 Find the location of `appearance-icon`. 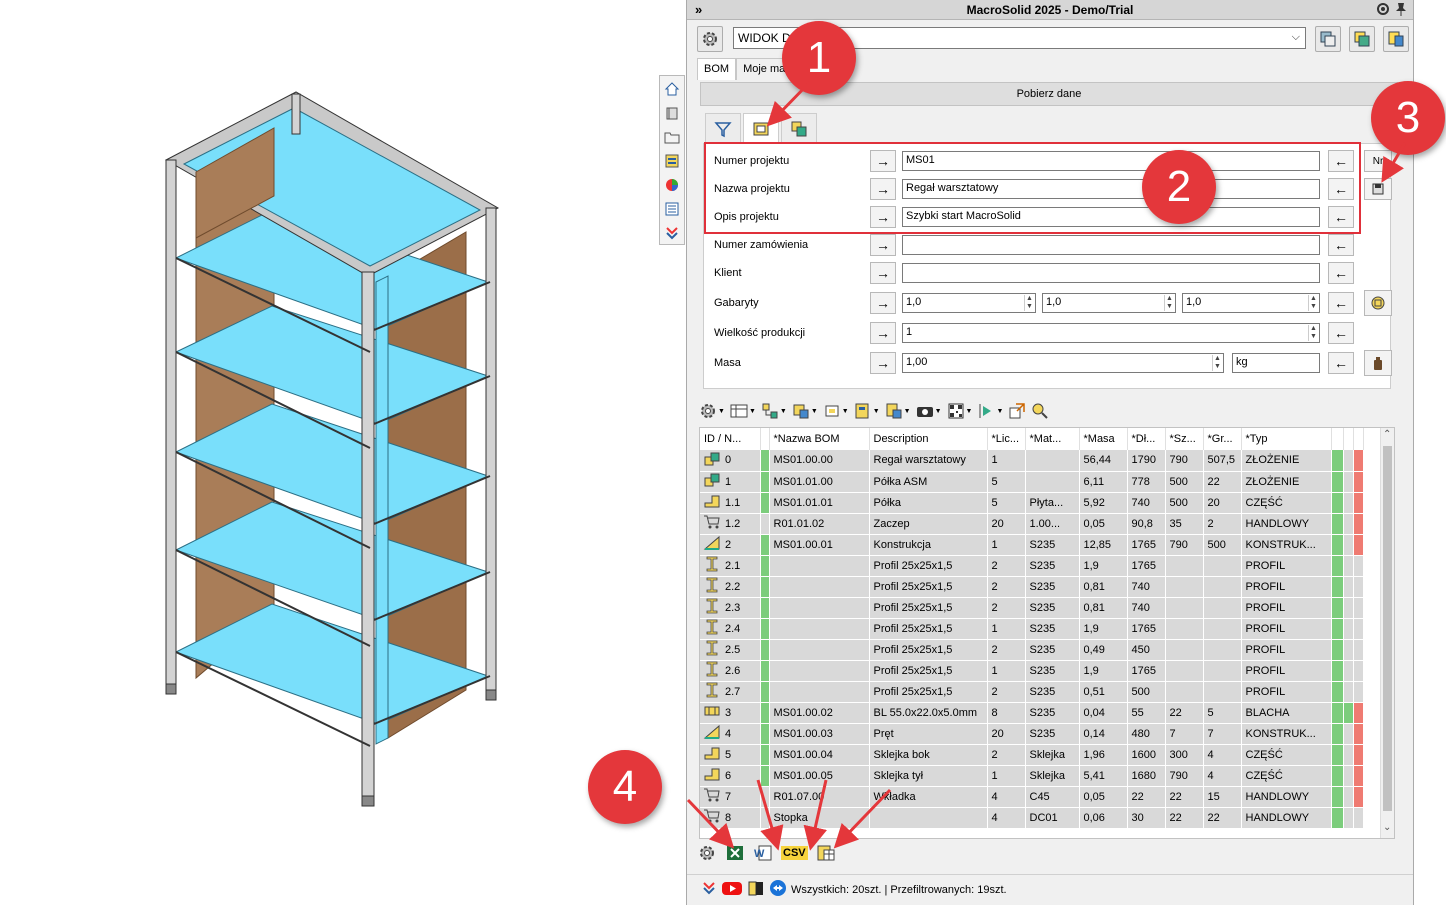

appearance-icon is located at coordinates (672, 185).